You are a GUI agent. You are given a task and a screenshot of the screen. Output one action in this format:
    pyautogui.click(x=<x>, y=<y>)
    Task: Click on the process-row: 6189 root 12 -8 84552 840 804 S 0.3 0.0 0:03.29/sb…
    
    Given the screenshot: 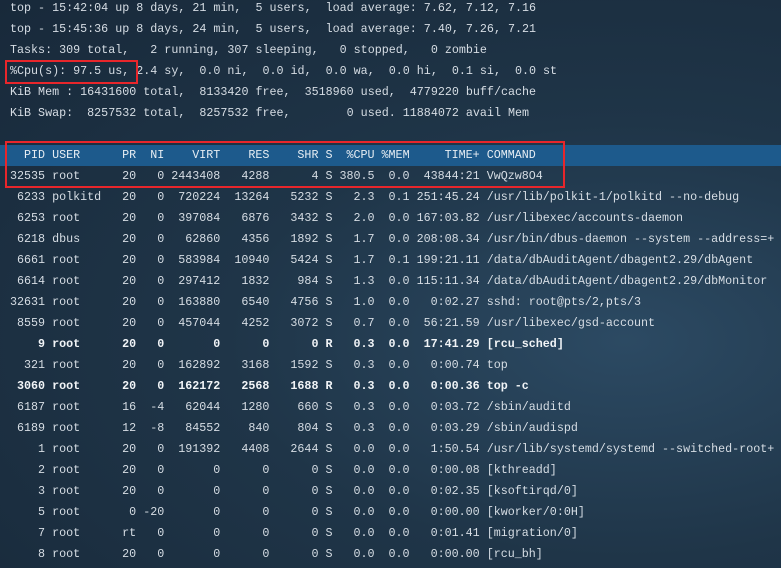 What is the action you would take?
    pyautogui.click(x=395, y=428)
    